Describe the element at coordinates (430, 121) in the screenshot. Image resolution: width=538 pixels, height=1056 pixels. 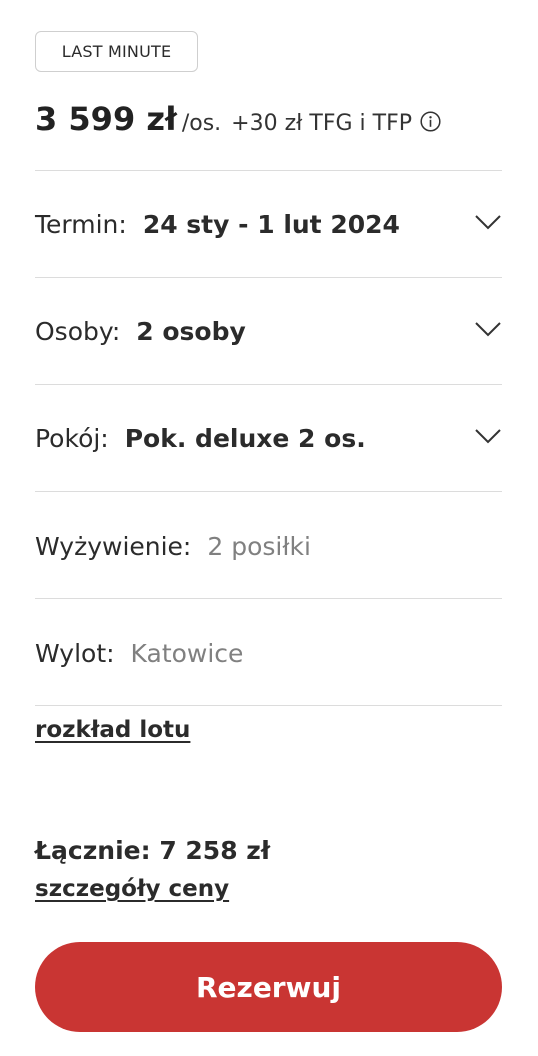
I see `info-circle-icon` at that location.